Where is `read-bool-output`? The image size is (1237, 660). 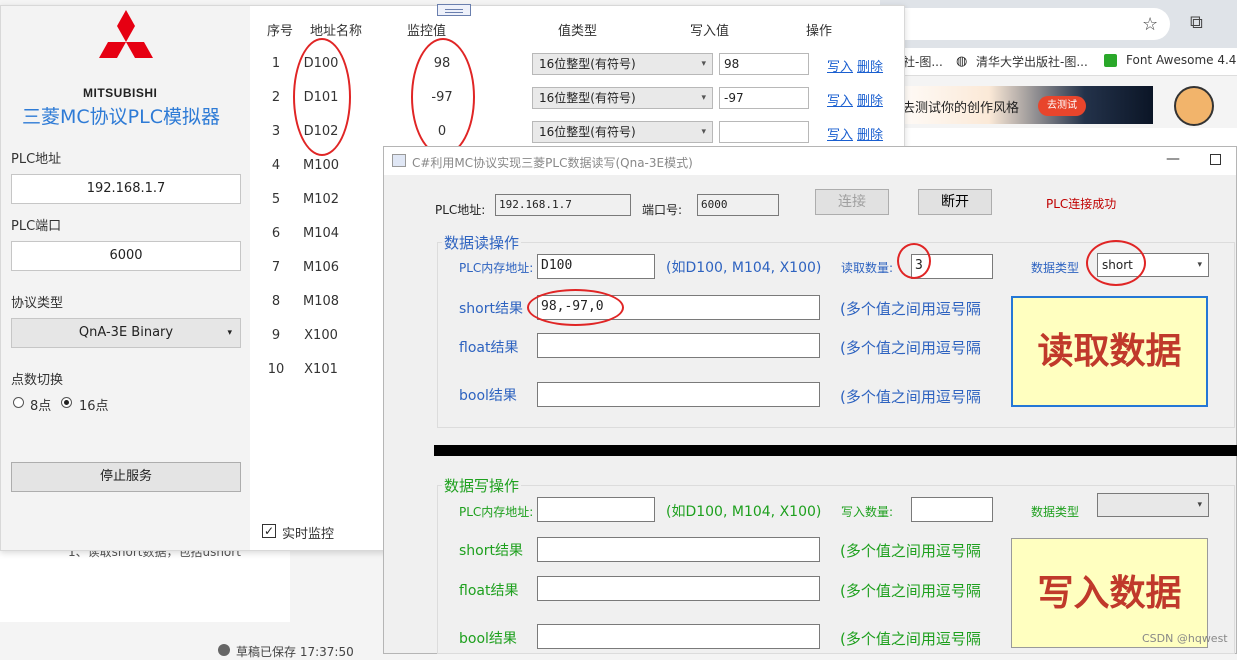
read-bool-output is located at coordinates (678, 394).